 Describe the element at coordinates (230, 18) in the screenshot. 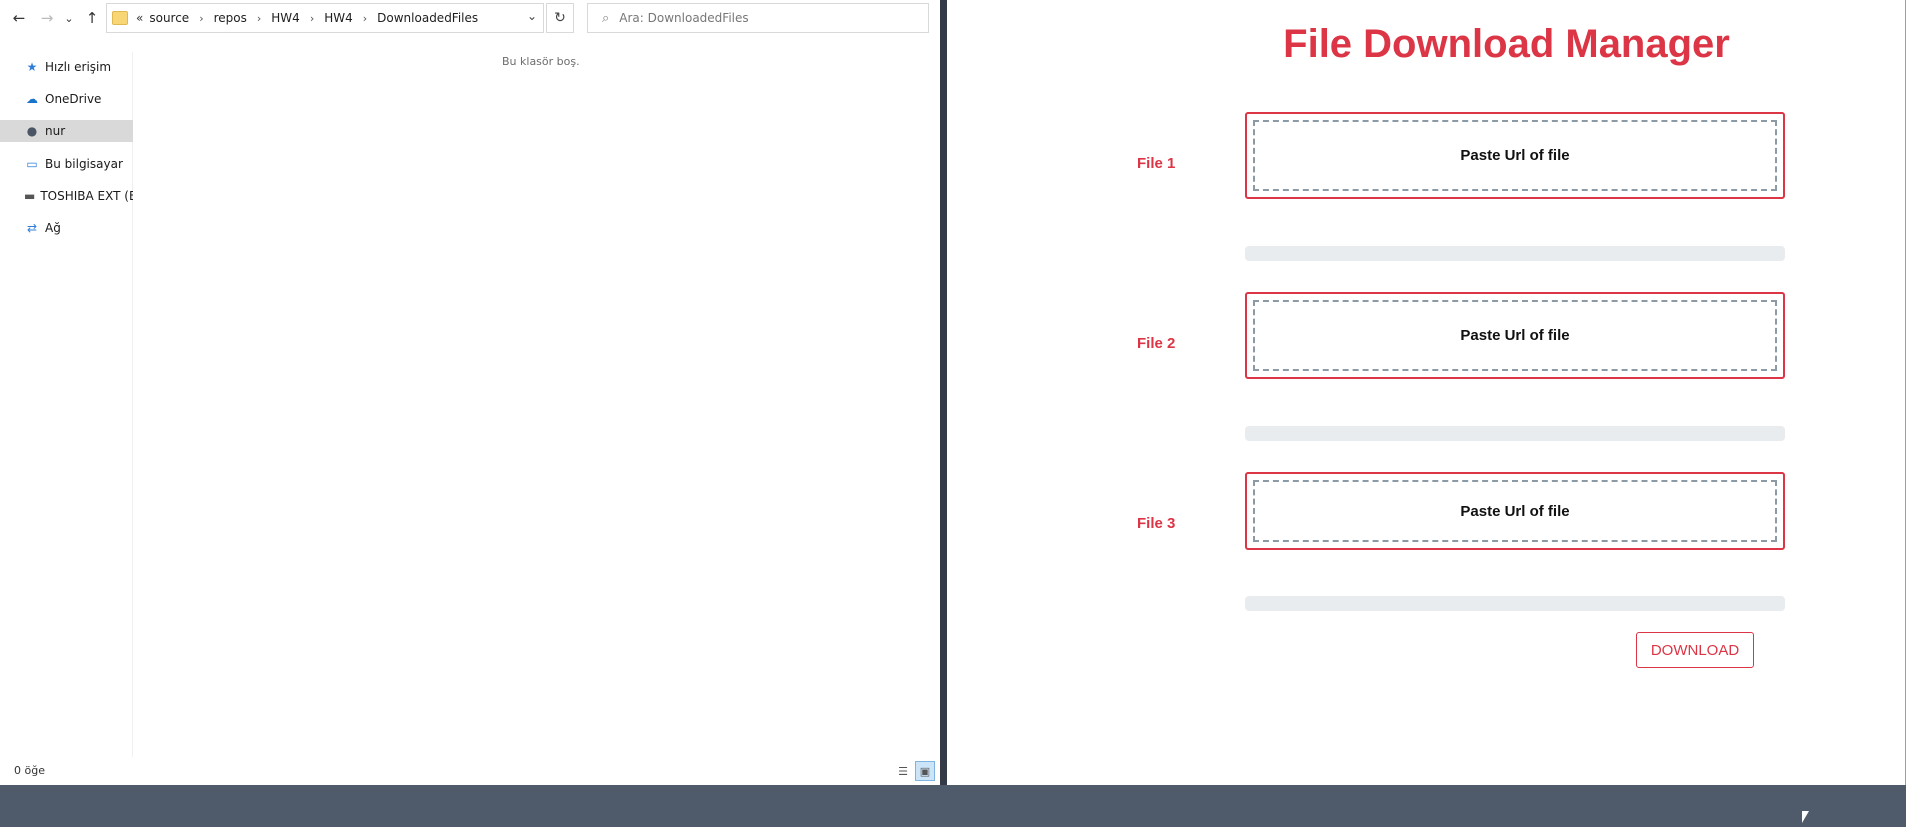

I see `breadcrumb-repos: repos` at that location.